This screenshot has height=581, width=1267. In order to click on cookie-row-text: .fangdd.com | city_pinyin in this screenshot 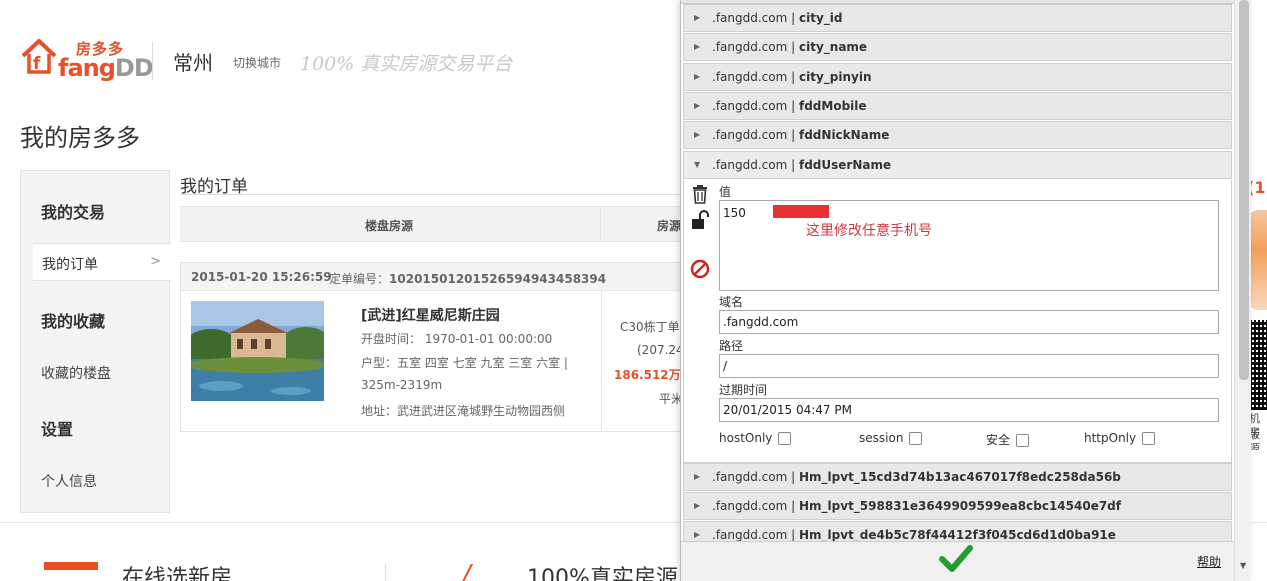, I will do `click(792, 77)`.